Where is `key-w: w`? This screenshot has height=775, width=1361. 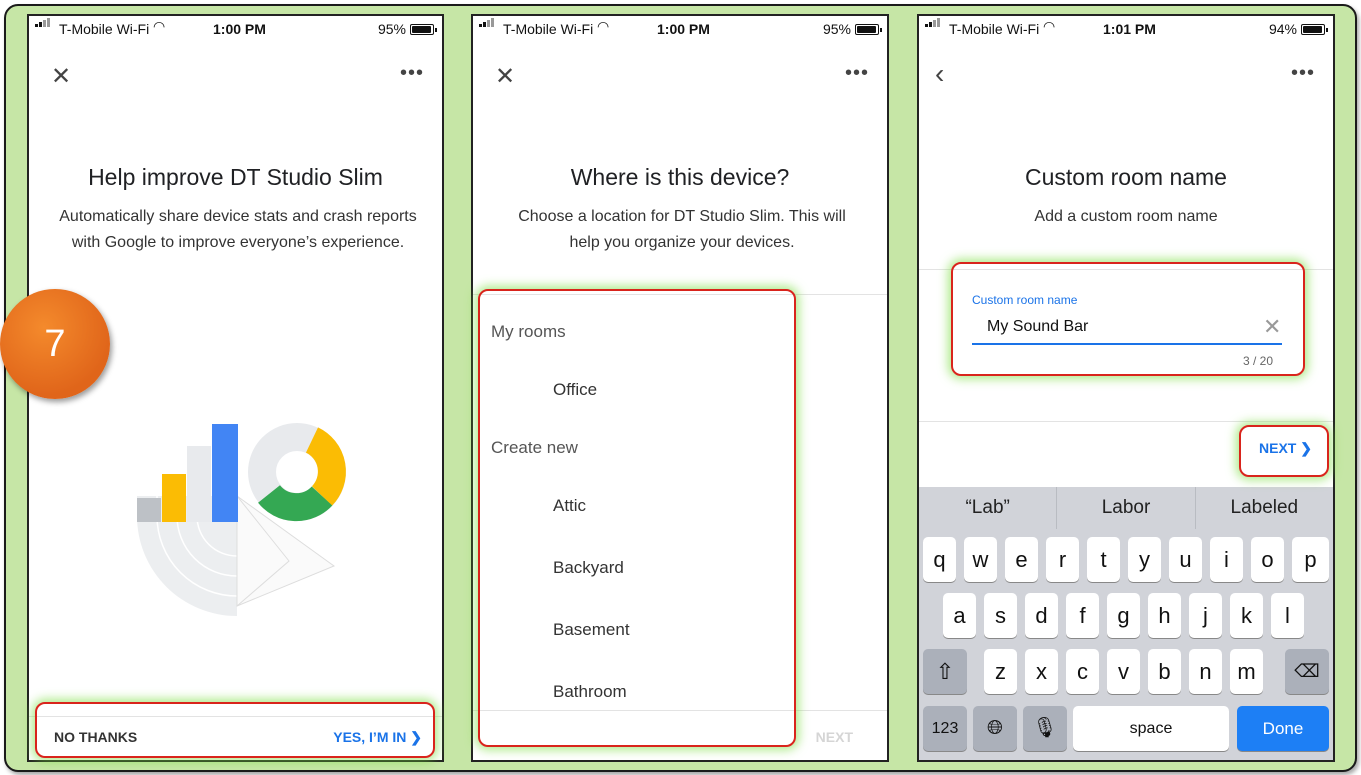 key-w: w is located at coordinates (980, 559).